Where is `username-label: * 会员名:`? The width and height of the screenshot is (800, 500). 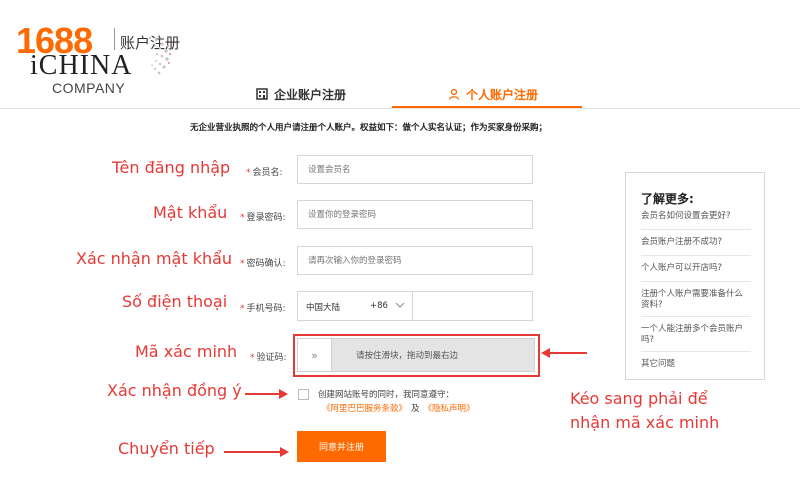
username-label: * 会员名: is located at coordinates (264, 171).